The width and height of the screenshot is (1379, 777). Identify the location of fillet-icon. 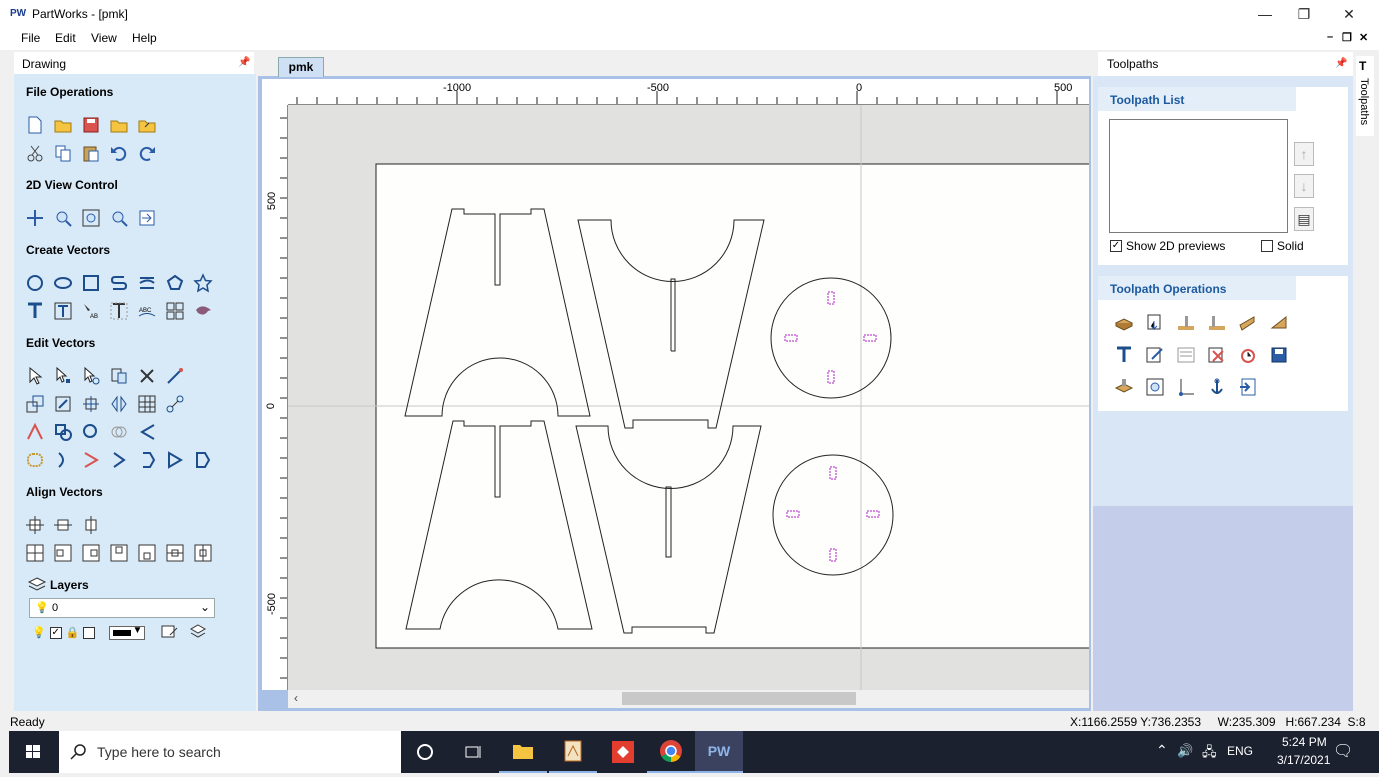
(147, 432).